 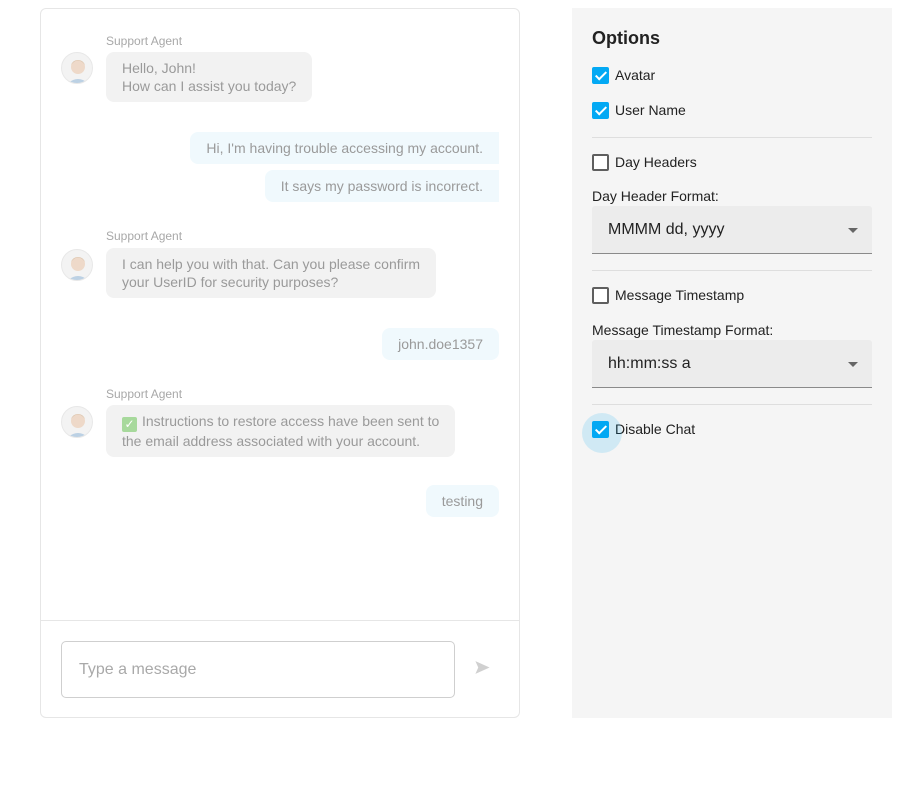 I want to click on send-icon, so click(x=482, y=667).